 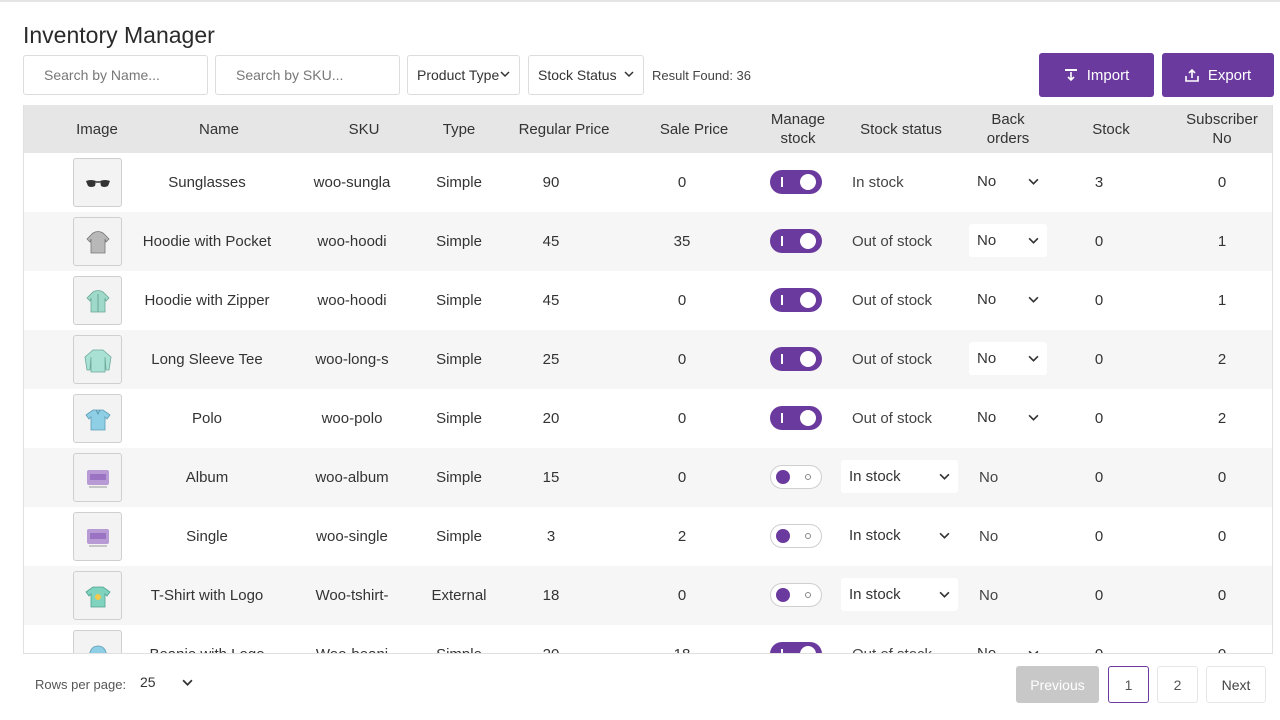 I want to click on import-icon, so click(x=1070, y=75).